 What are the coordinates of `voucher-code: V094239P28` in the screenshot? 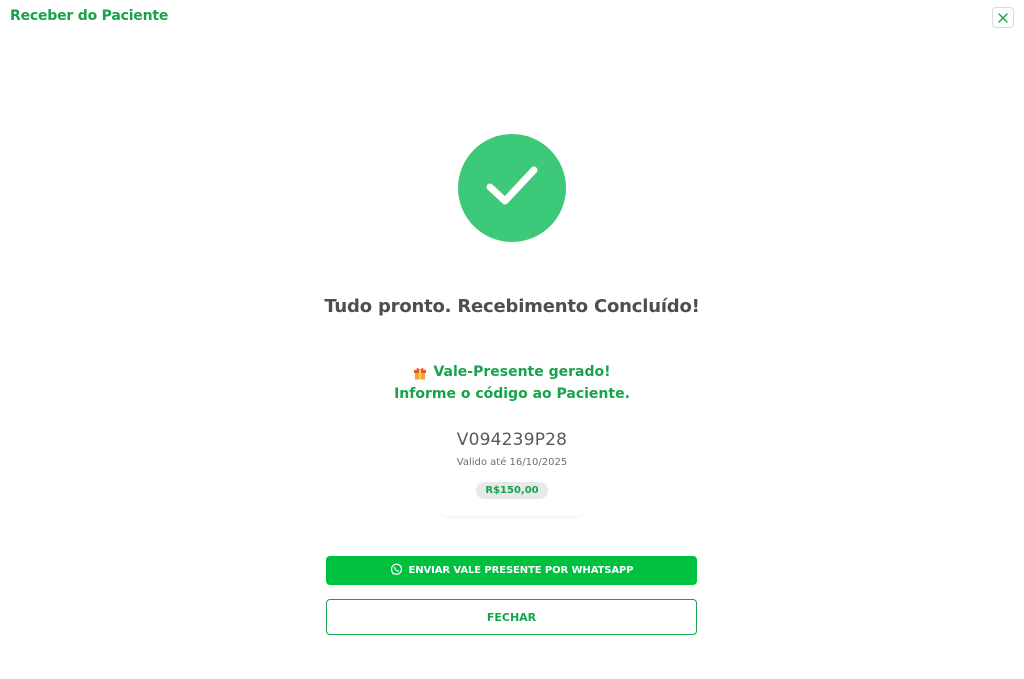 It's located at (512, 440).